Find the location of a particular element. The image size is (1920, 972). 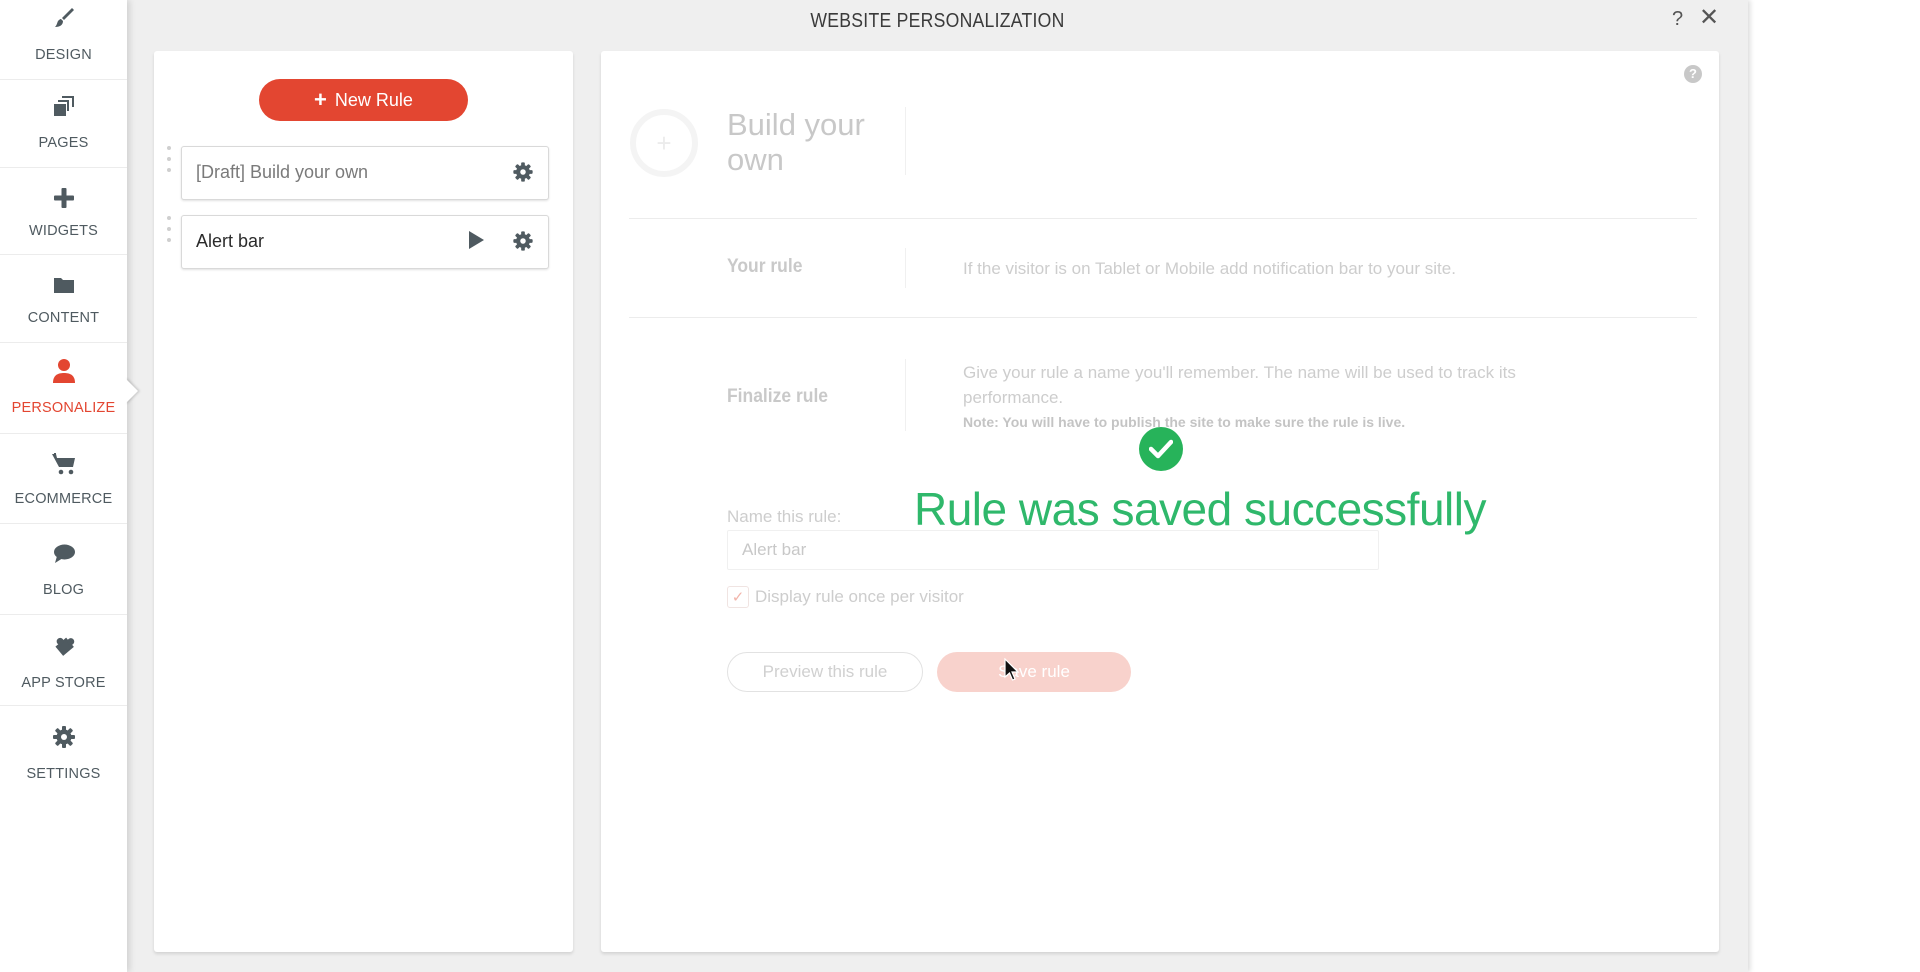

sidebar-item-label: APP STORE is located at coordinates (63, 683).